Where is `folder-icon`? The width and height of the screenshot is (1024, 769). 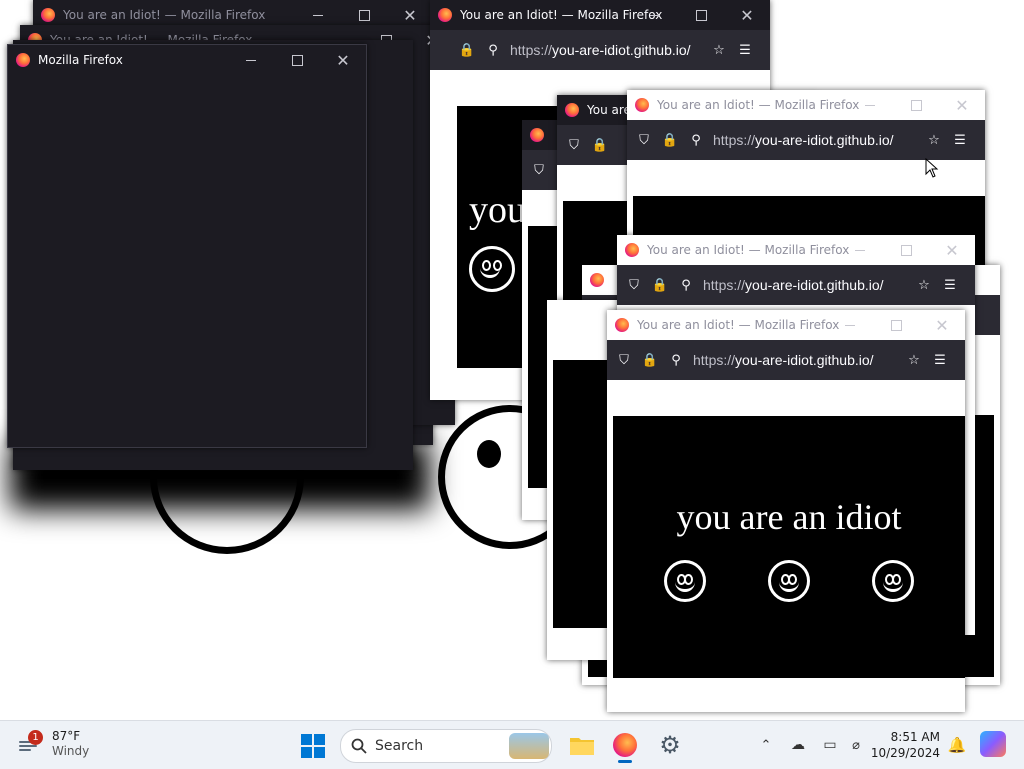 folder-icon is located at coordinates (582, 746).